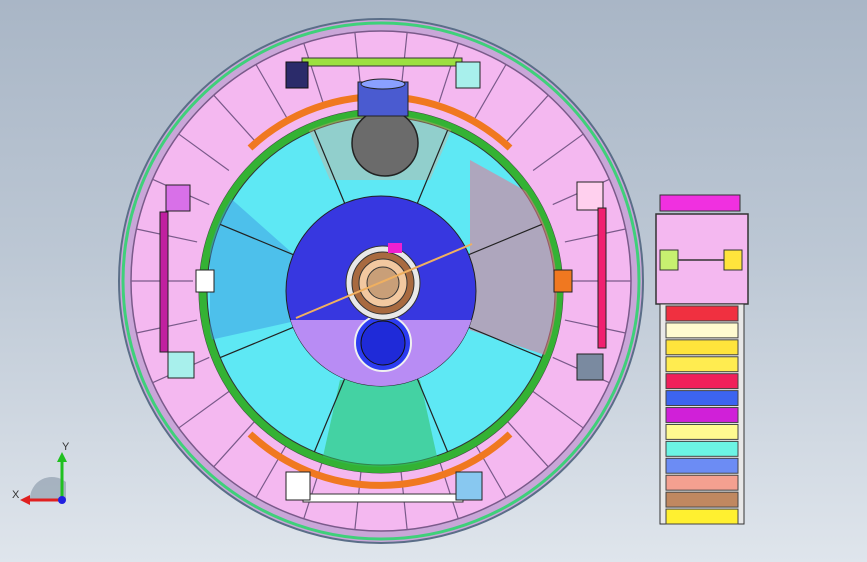 The height and width of the screenshot is (562, 867). What do you see at coordinates (66, 447) in the screenshot?
I see `y-axis-label: Y` at bounding box center [66, 447].